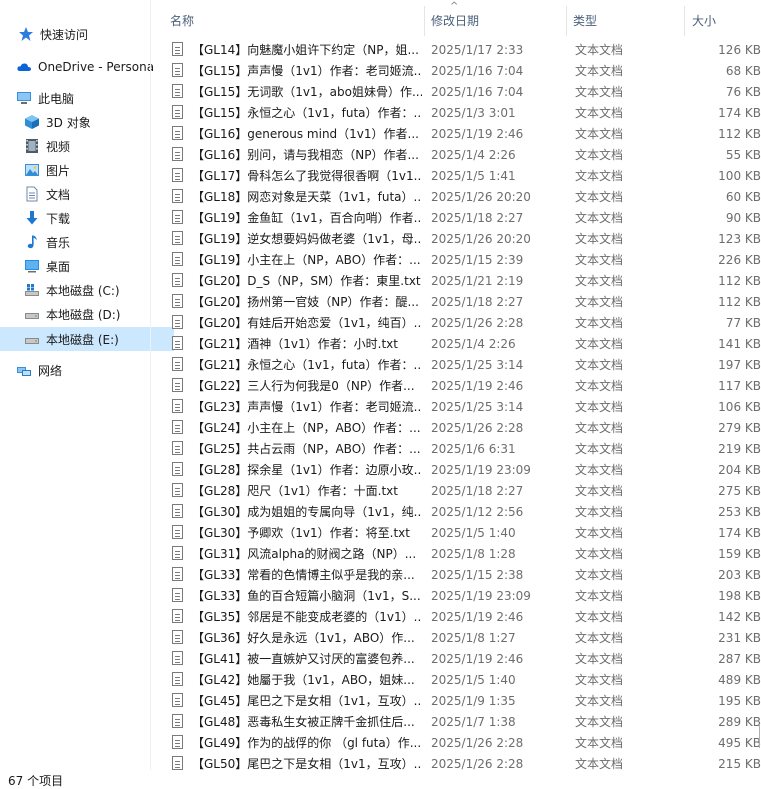 The image size is (761, 789). I want to click on file-size: 219 KB, so click(739, 449).